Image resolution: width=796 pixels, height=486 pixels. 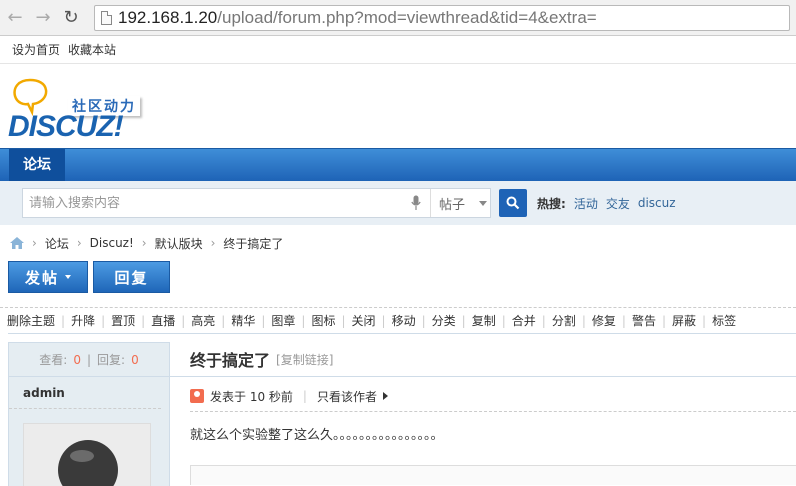 What do you see at coordinates (106, 17) in the screenshot?
I see `page-icon` at bounding box center [106, 17].